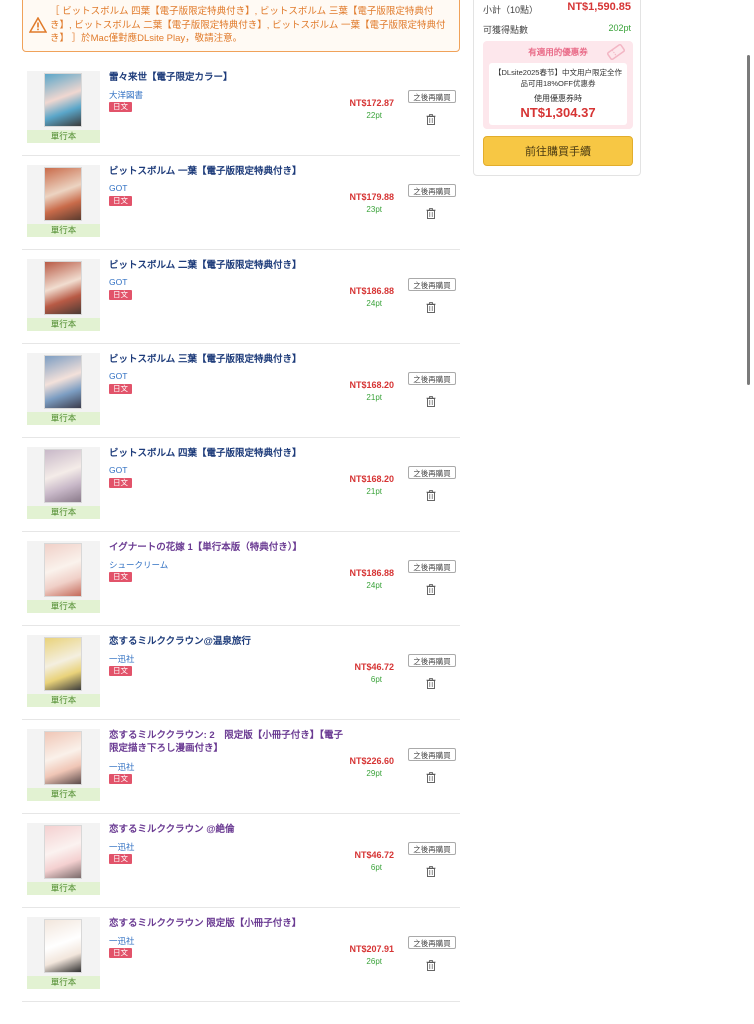  I want to click on item-points: 24pt, so click(374, 303).